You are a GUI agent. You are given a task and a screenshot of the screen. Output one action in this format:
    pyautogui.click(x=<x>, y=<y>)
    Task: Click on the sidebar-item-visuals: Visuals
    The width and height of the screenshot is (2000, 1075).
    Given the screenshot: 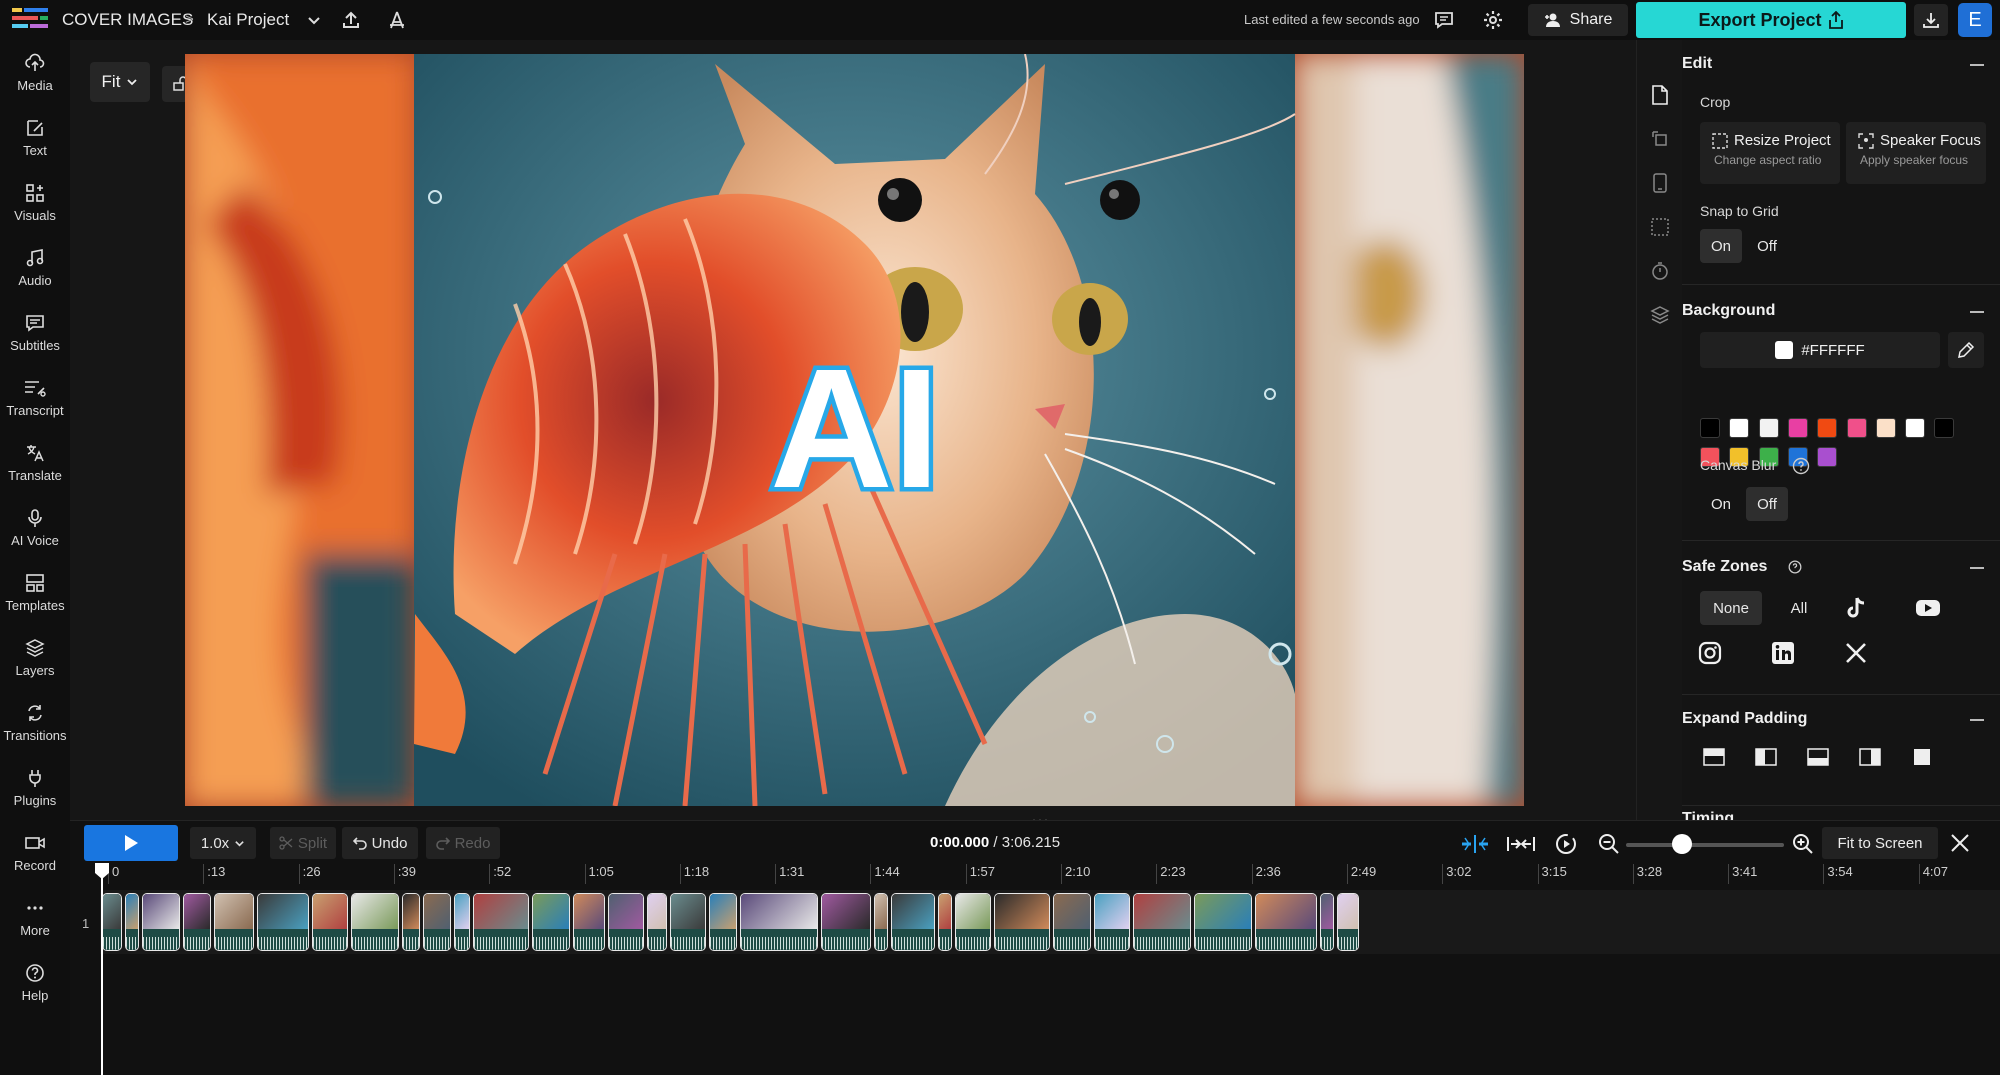 What is the action you would take?
    pyautogui.click(x=35, y=208)
    